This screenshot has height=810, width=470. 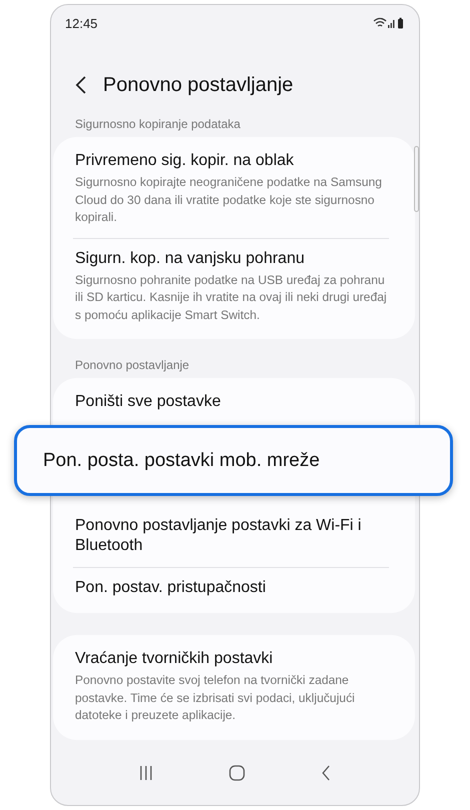 I want to click on highlighted-menu-item: Pon. posta. postavki mob. mreže, so click(x=233, y=460).